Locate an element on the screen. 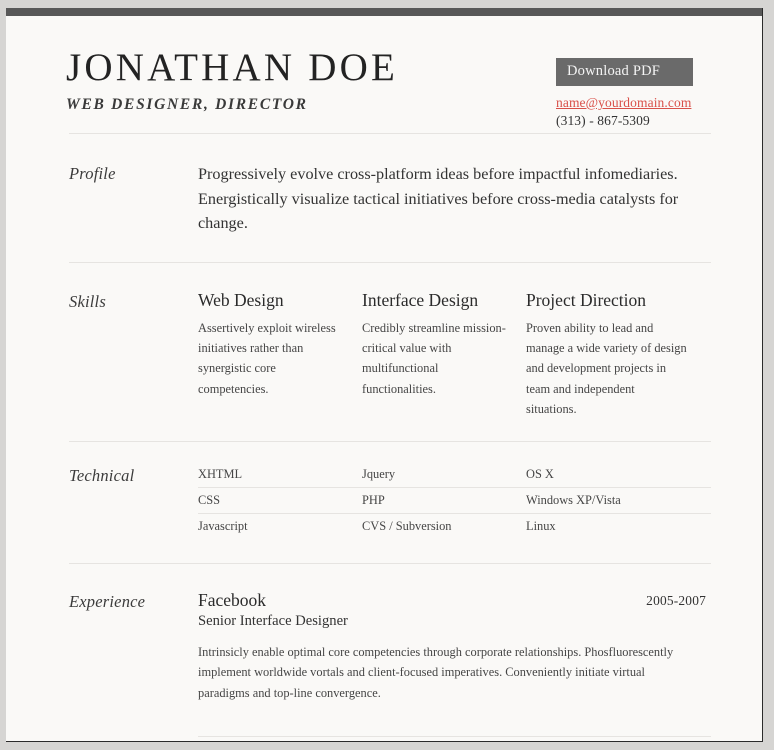 This screenshot has width=774, height=750. table-cell: Javascript is located at coordinates (280, 525).